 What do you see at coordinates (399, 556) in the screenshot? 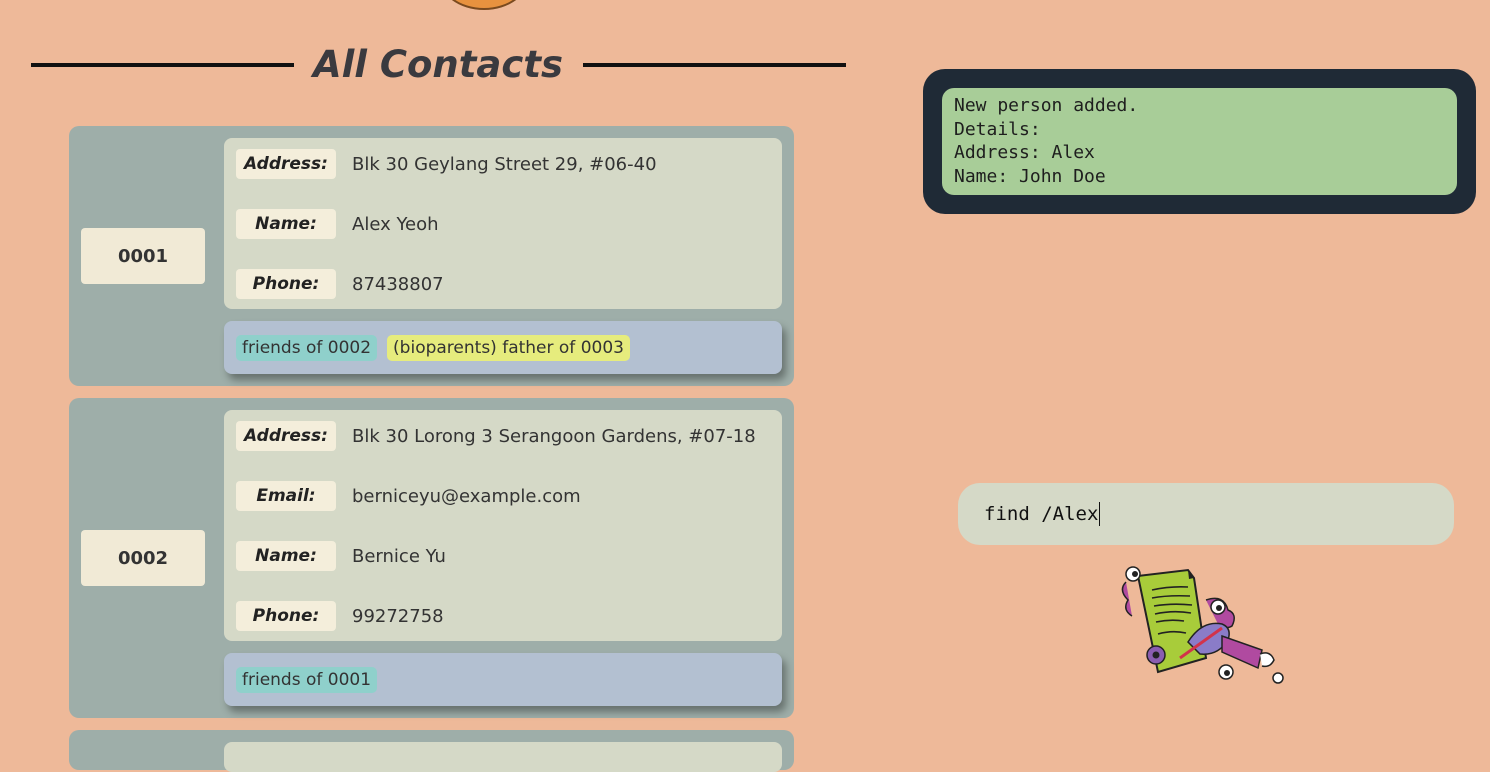
I see `field-value: Bernice Yu` at bounding box center [399, 556].